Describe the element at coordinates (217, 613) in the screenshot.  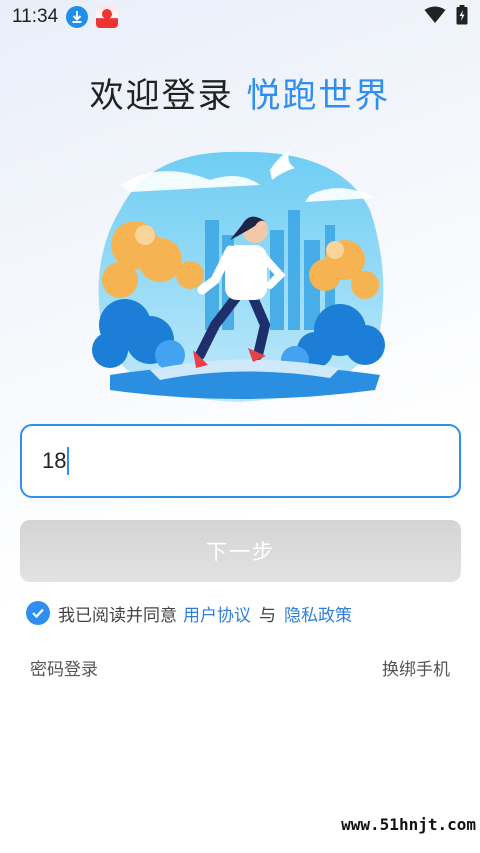
I see `user-agreement-link: 用户协议` at that location.